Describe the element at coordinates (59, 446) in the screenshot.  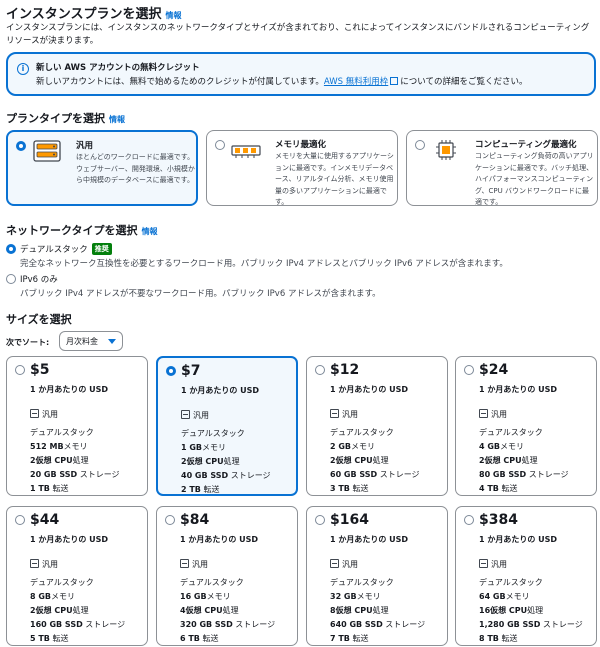
I see `memory-spec: 512 MBメモリ` at that location.